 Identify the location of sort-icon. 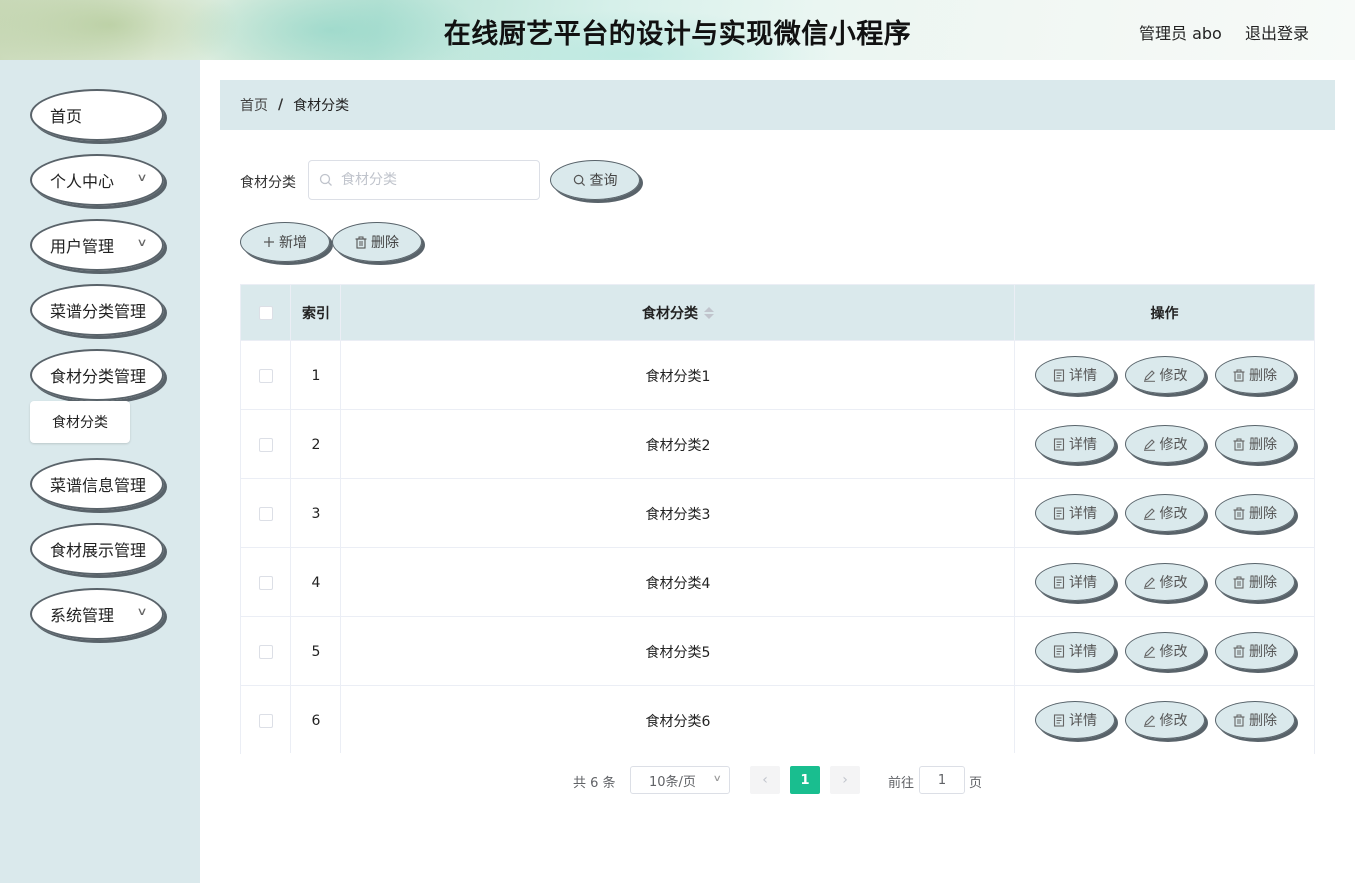
(709, 312).